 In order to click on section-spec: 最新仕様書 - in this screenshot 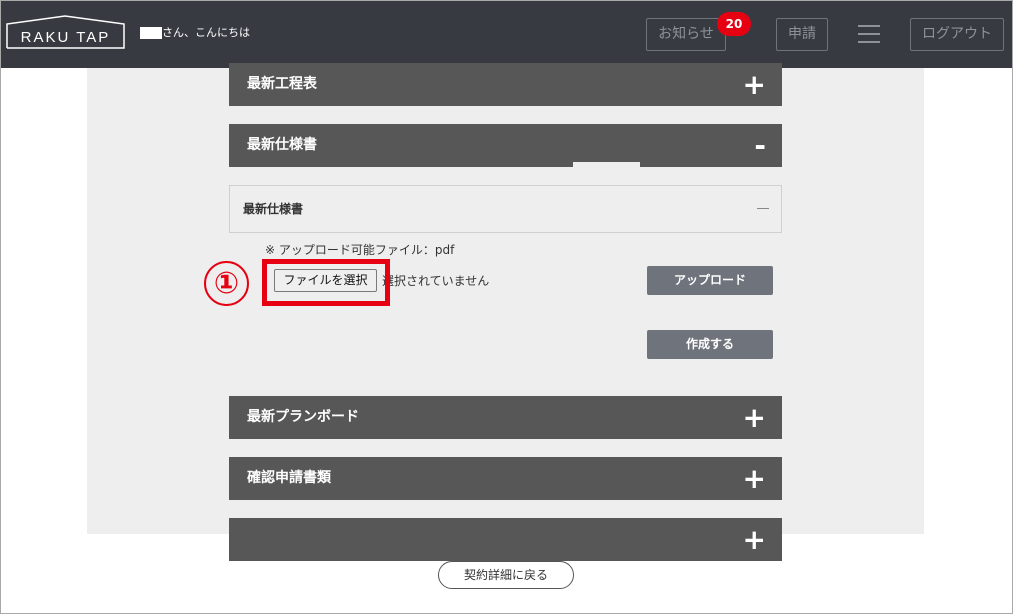, I will do `click(505, 145)`.